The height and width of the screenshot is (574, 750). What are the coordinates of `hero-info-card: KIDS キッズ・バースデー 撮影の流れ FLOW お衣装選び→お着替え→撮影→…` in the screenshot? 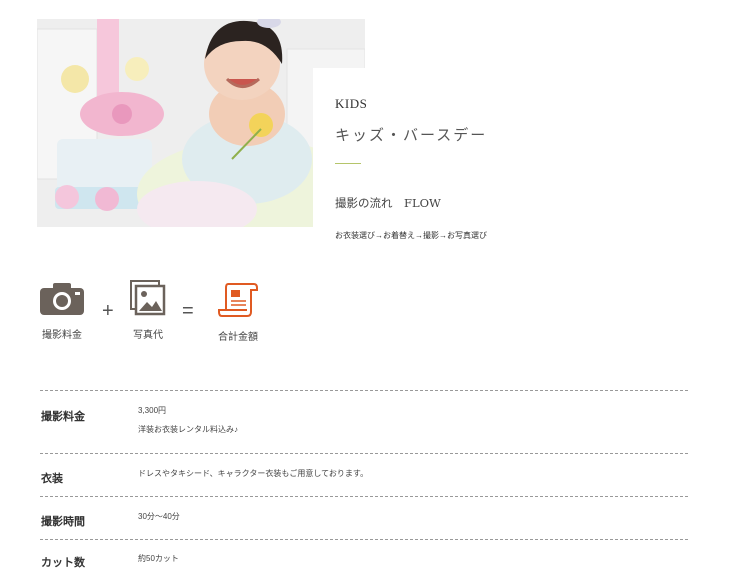 It's located at (433, 163).